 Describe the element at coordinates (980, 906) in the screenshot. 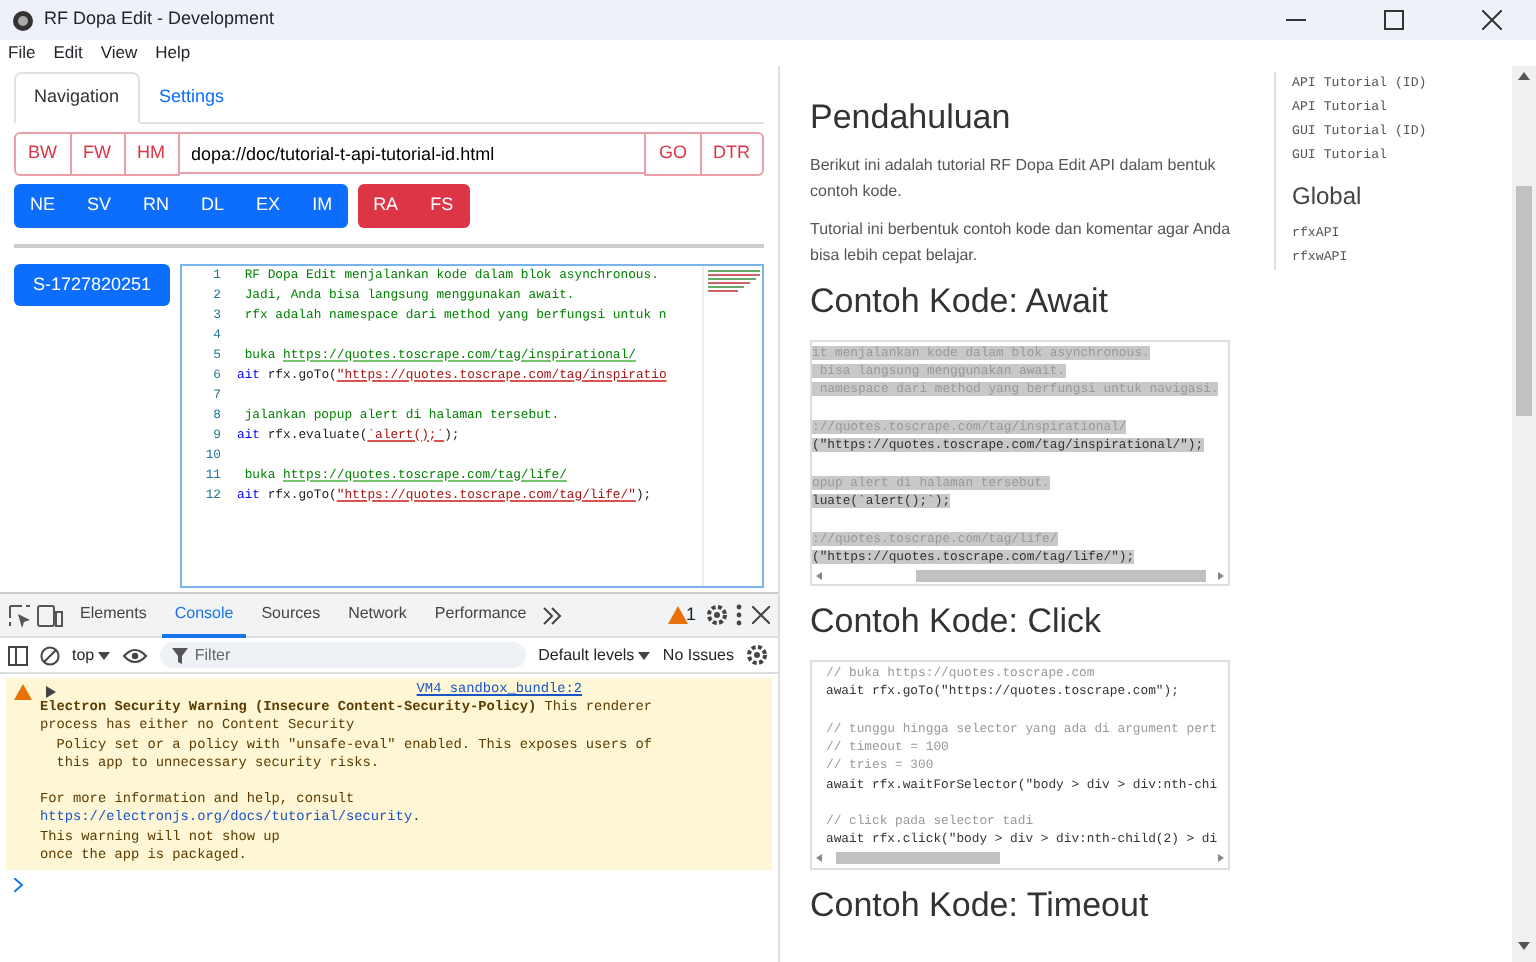

I see `section-heading: Contoh Kode: Timeout` at that location.